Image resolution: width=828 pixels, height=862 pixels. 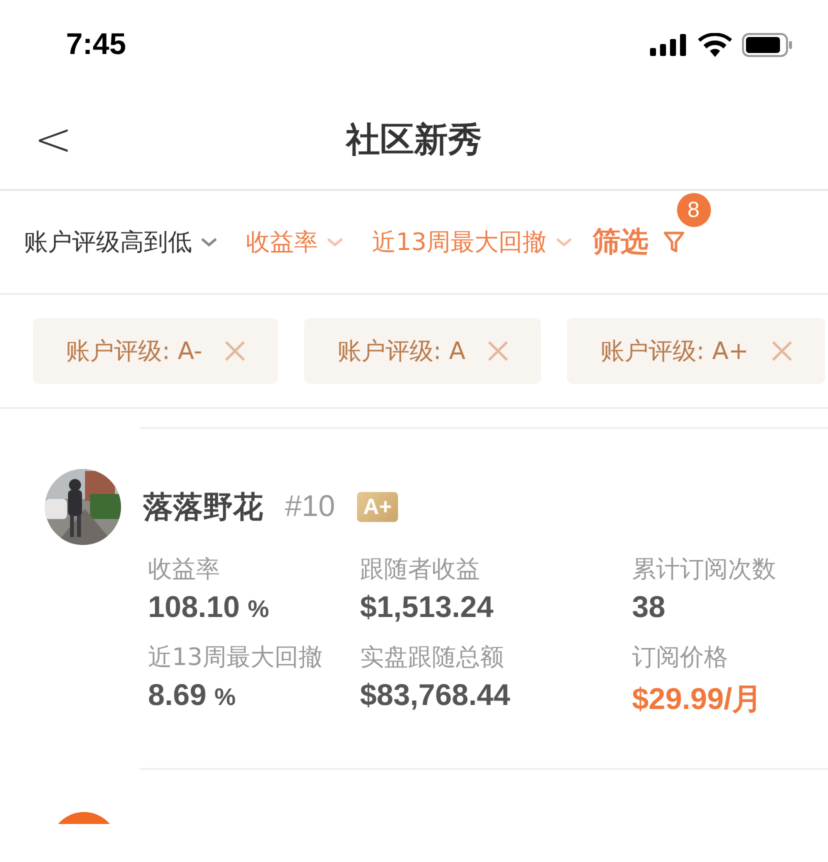 I want to click on stat-value: 8.69 %, so click(x=192, y=696).